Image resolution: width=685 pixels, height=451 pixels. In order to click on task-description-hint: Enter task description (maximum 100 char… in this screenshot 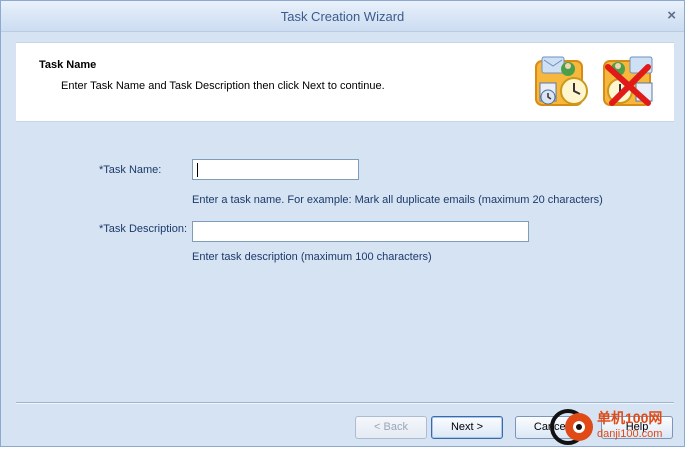, I will do `click(312, 257)`.